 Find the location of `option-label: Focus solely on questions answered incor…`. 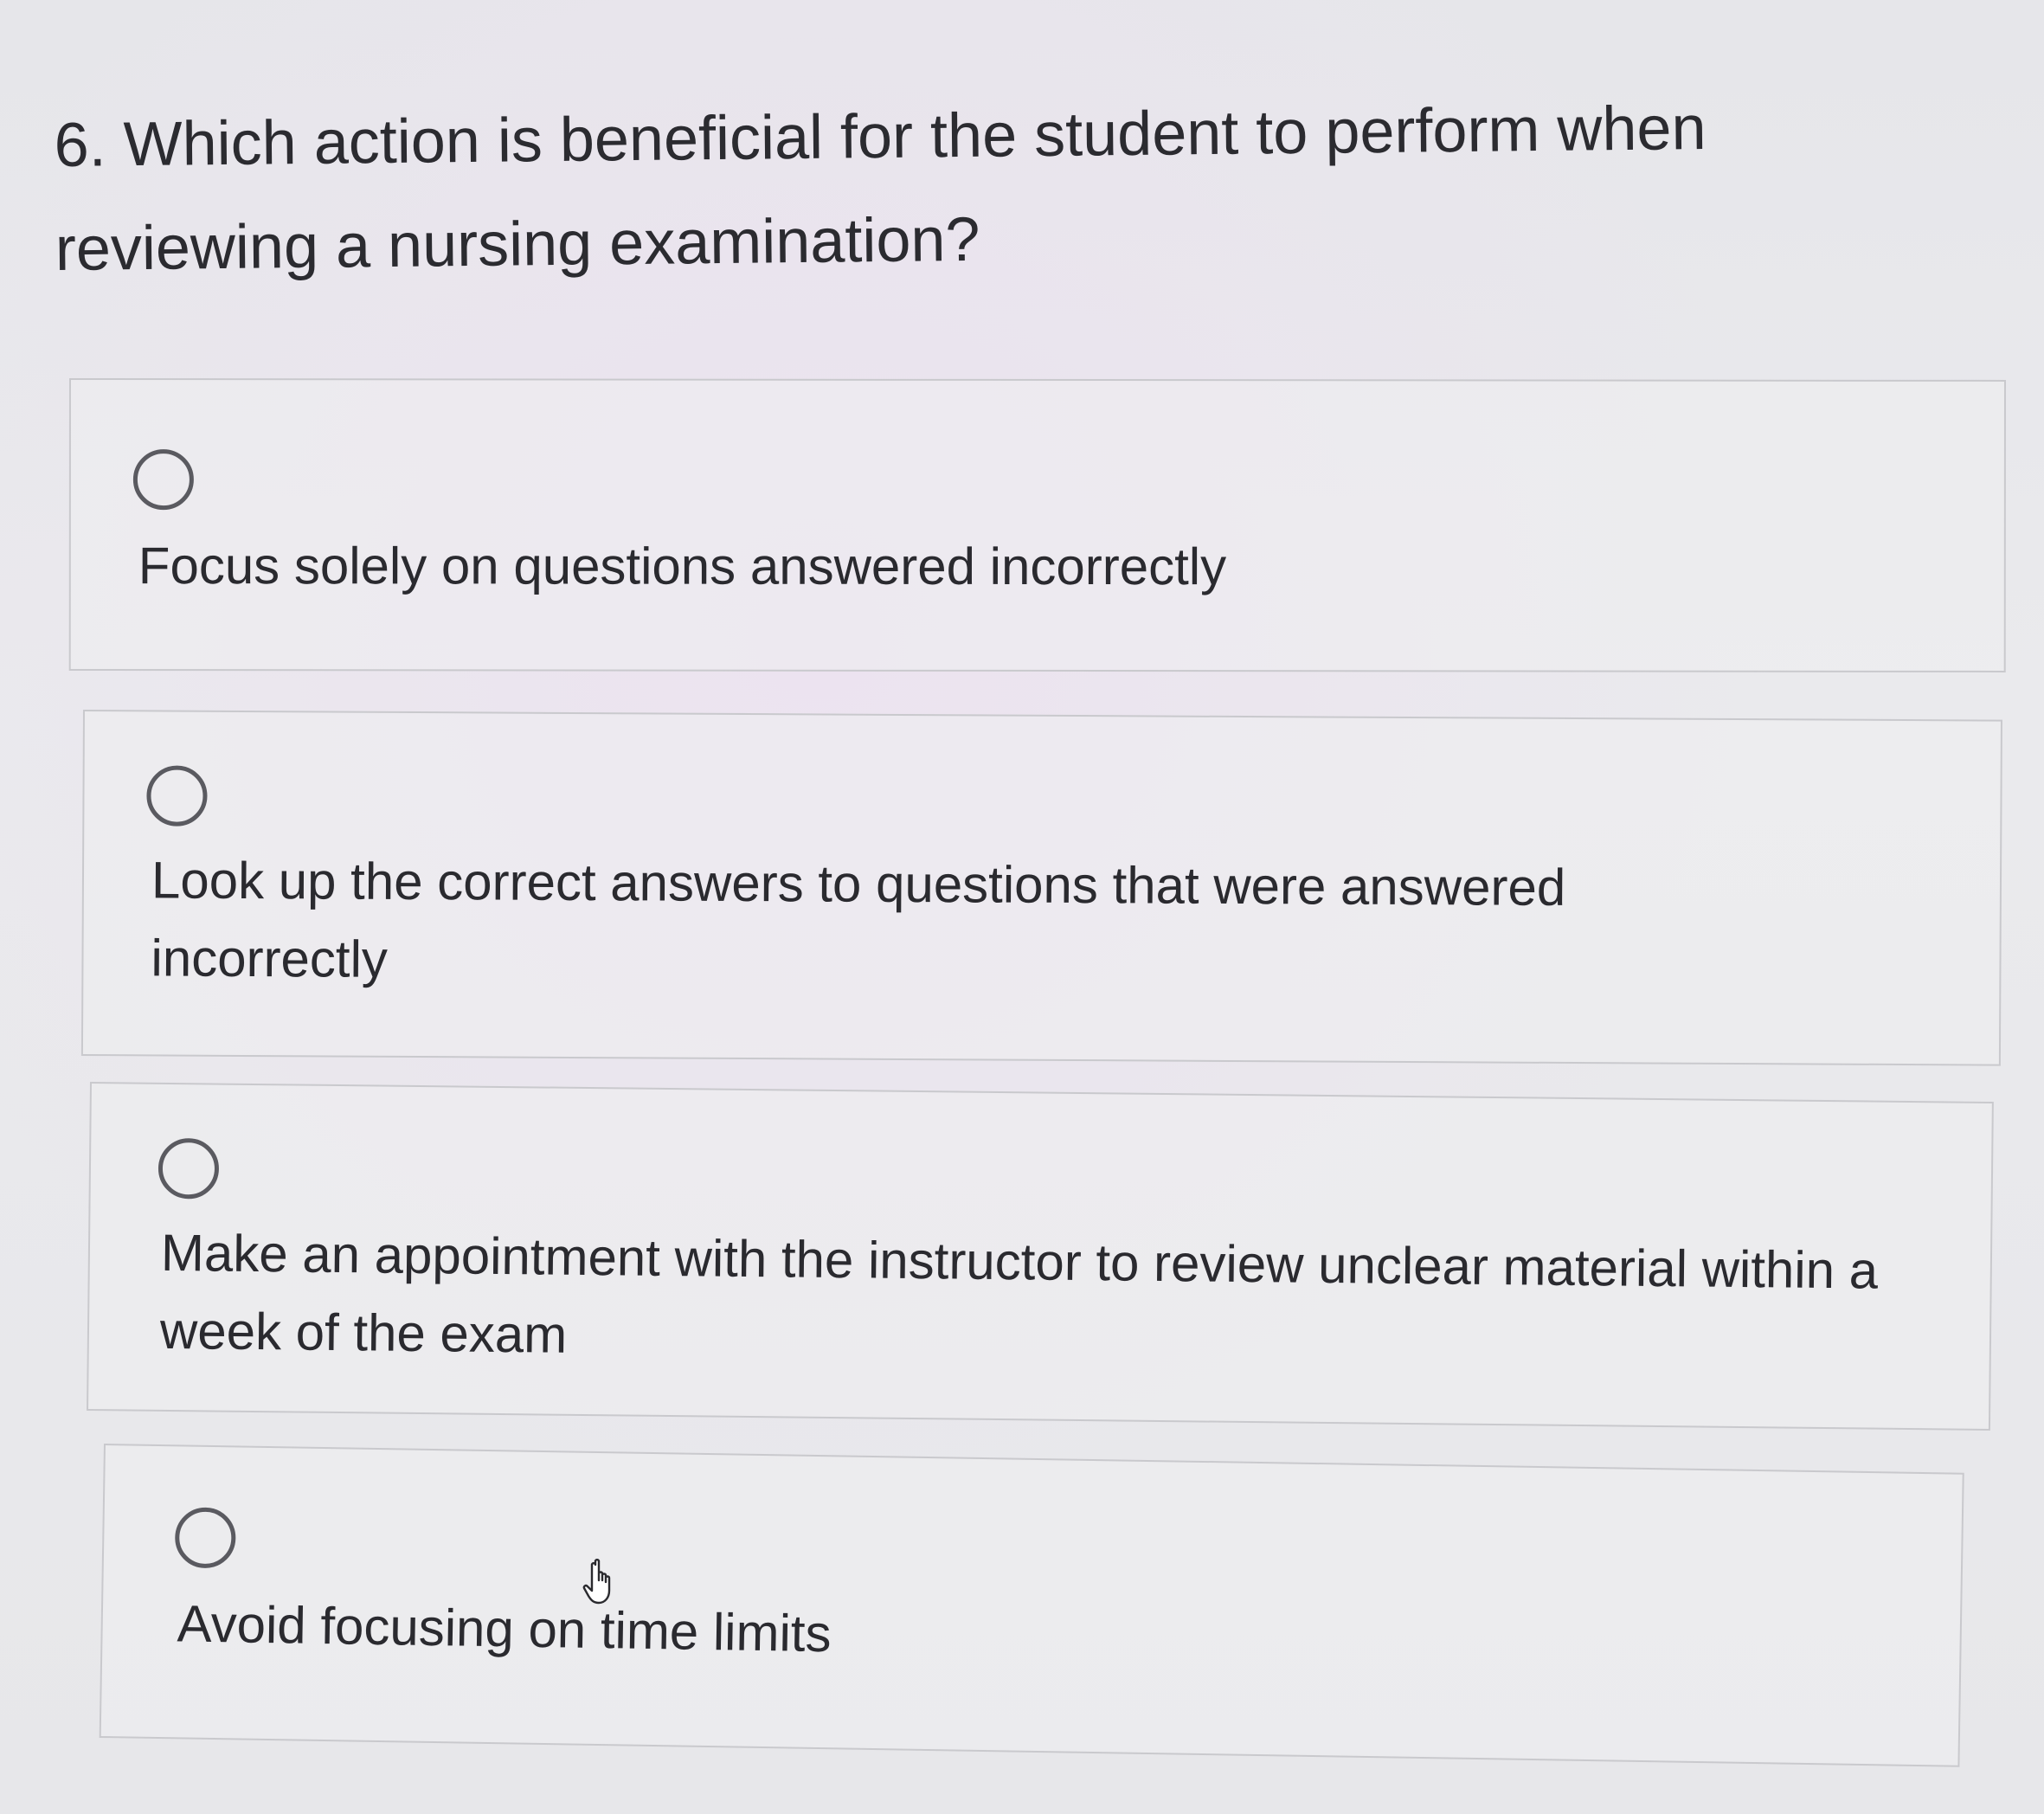

option-label: Focus solely on questions answered incor… is located at coordinates (682, 566).